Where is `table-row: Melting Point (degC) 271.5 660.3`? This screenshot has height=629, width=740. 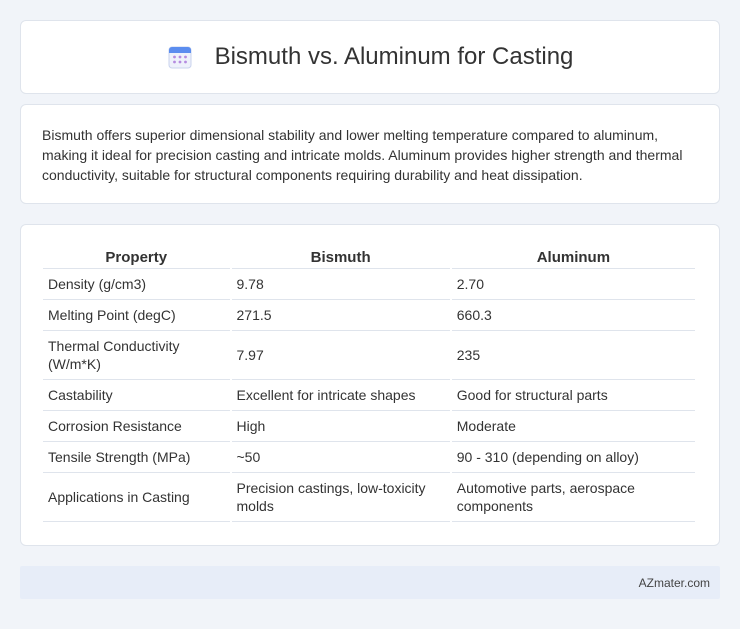 table-row: Melting Point (degC) 271.5 660.3 is located at coordinates (369, 315).